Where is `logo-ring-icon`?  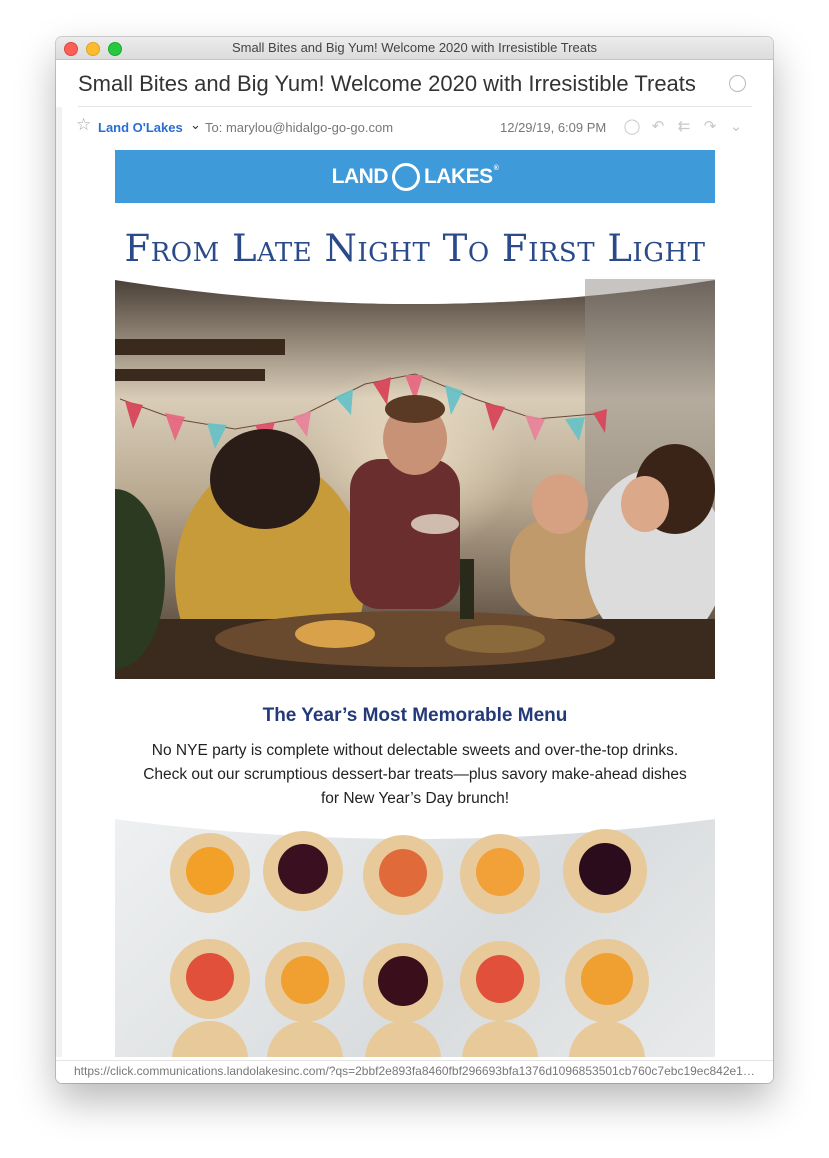 logo-ring-icon is located at coordinates (405, 176).